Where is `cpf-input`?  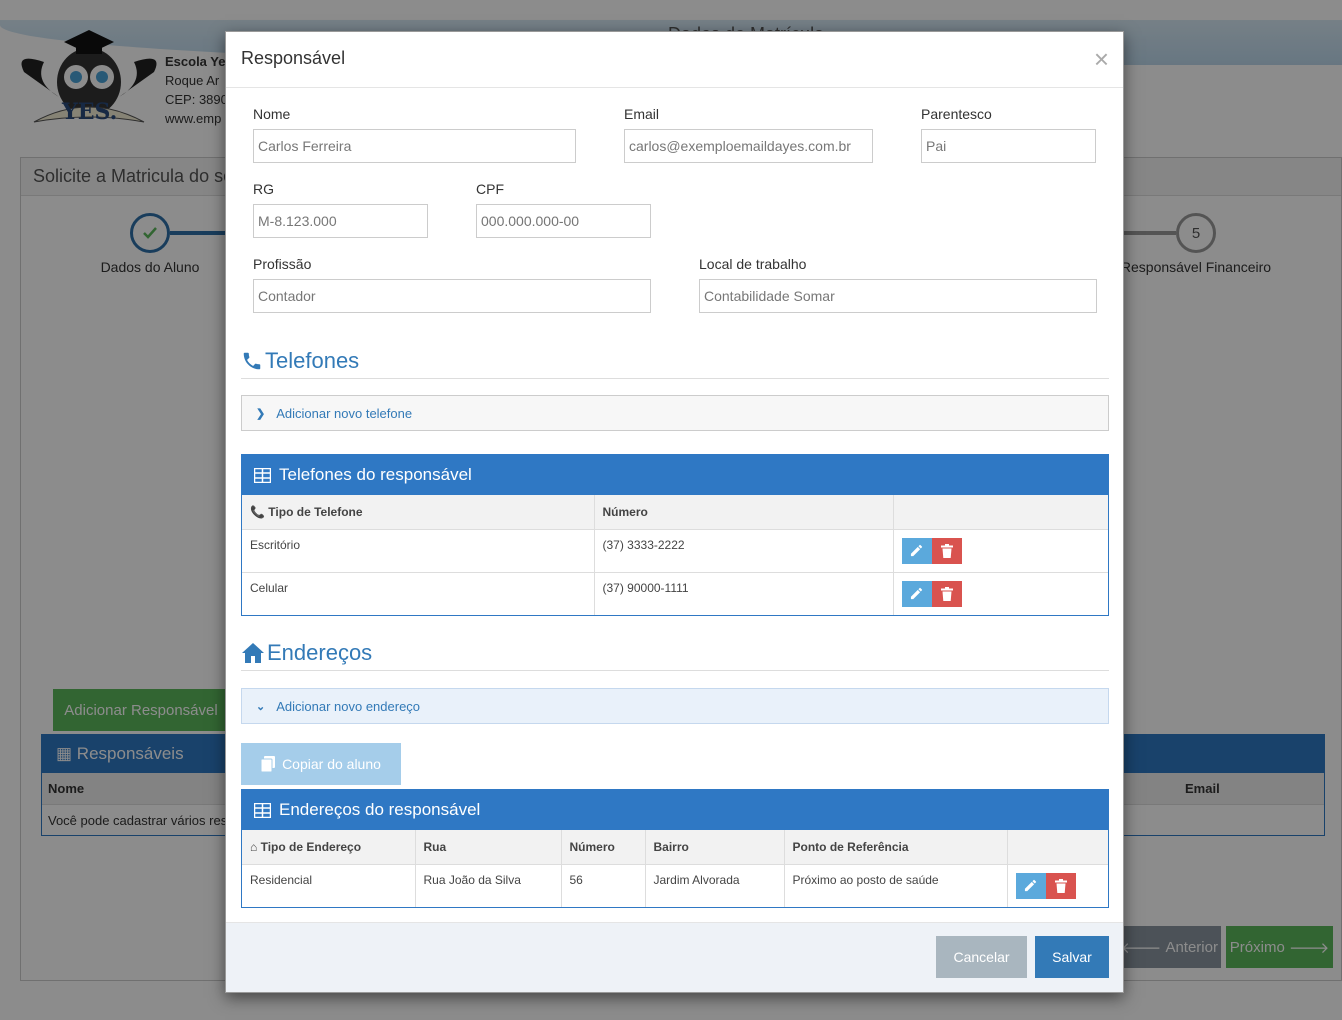 cpf-input is located at coordinates (563, 221).